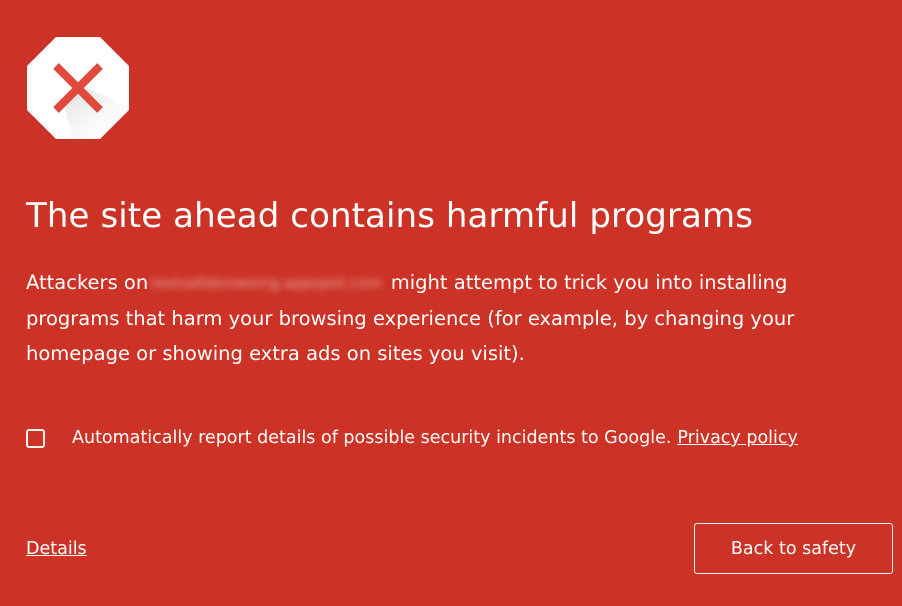 The width and height of the screenshot is (902, 606). I want to click on details-link: Details, so click(56, 549).